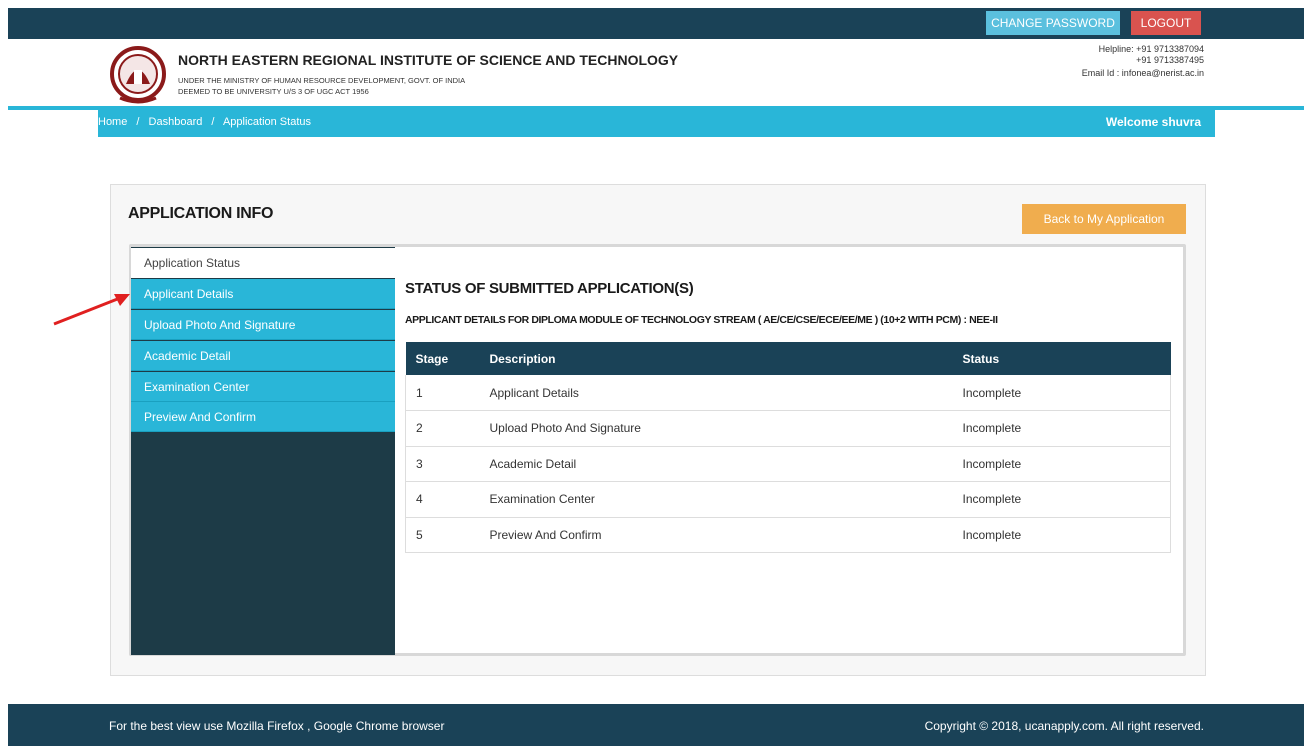  What do you see at coordinates (722, 499) in the screenshot?
I see `cell-description: Examination Center` at bounding box center [722, 499].